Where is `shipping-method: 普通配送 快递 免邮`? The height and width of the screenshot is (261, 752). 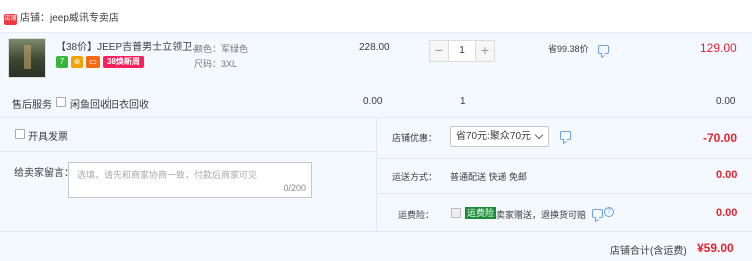 shipping-method: 普通配送 快递 免邮 is located at coordinates (489, 177).